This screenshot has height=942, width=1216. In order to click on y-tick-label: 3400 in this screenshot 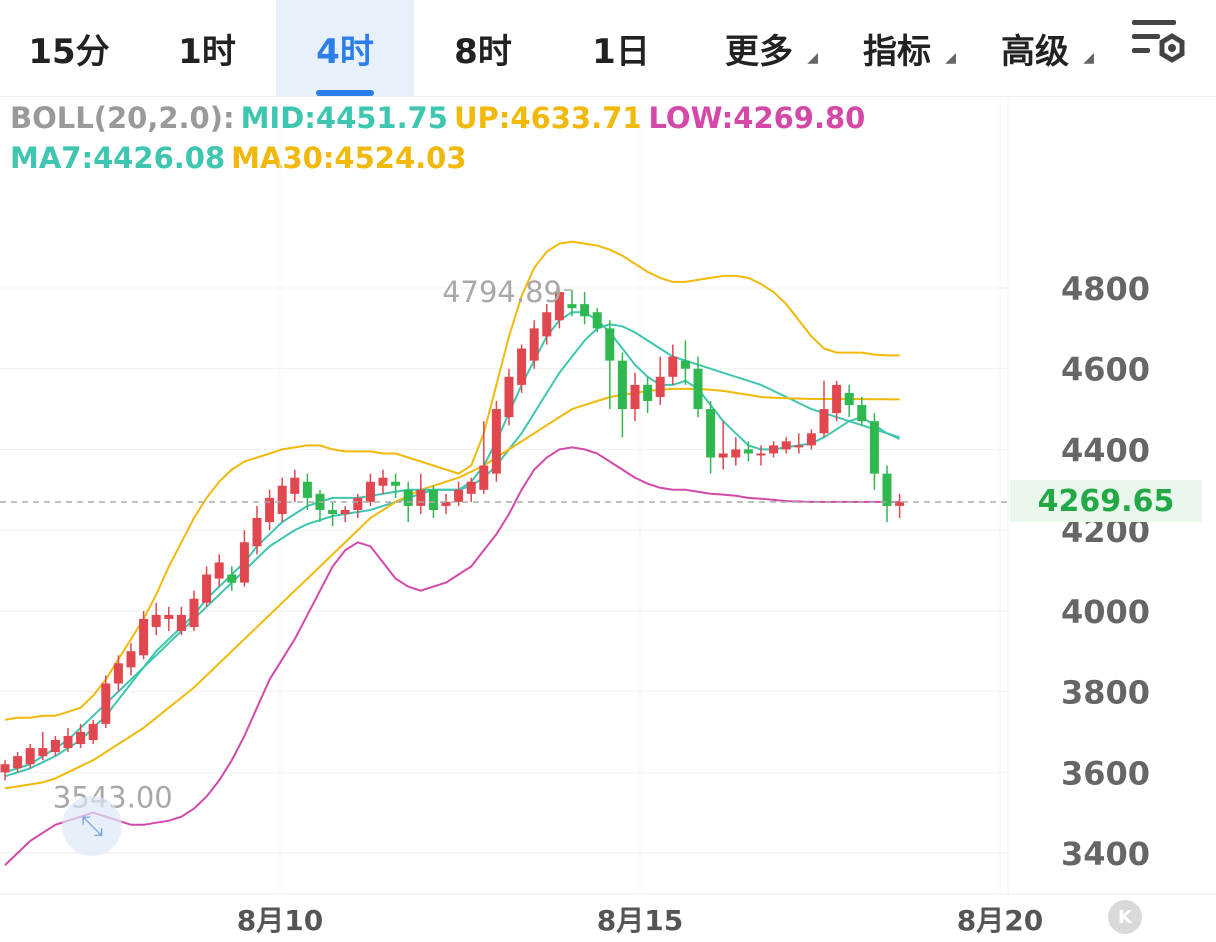, I will do `click(1105, 854)`.